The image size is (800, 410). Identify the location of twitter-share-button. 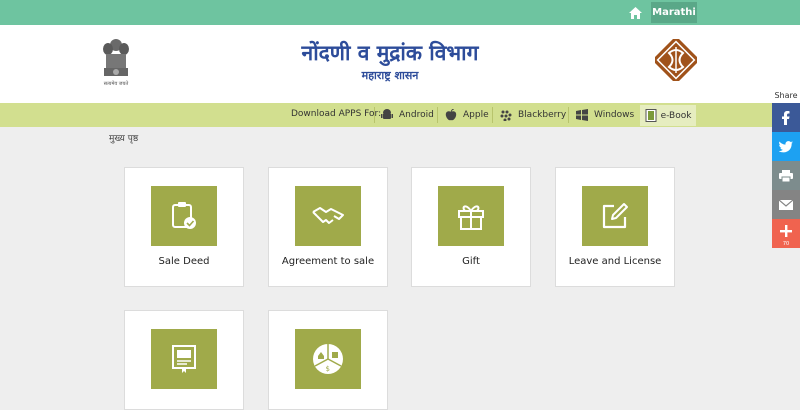
(786, 146).